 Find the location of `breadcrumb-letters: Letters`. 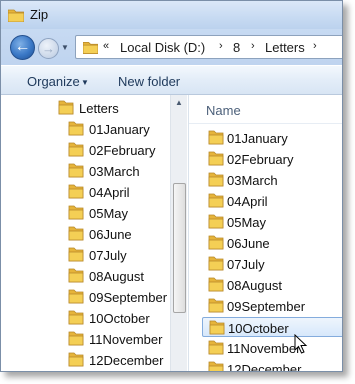

breadcrumb-letters: Letters is located at coordinates (285, 47).